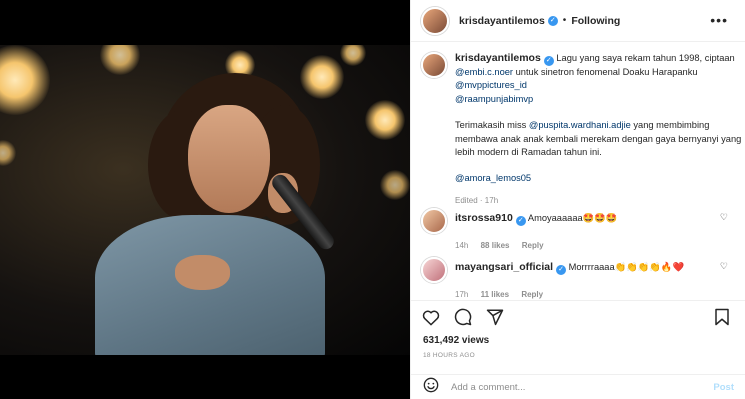  I want to click on more-horizontal-icon: •••, so click(719, 20).